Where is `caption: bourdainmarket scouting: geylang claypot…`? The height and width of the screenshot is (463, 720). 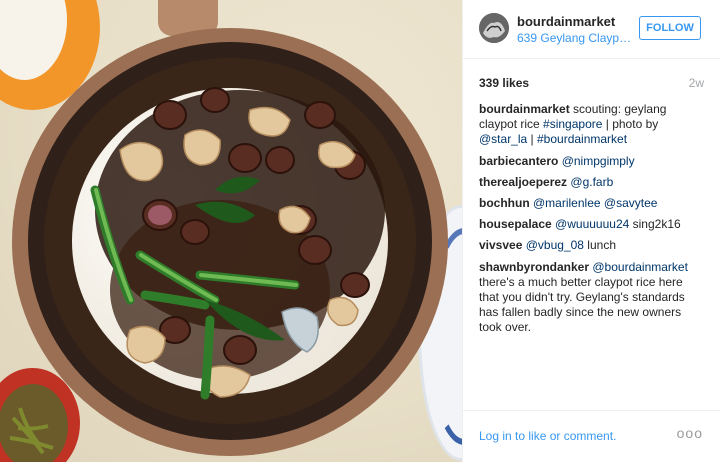
caption: bourdainmarket scouting: geylang claypot… is located at coordinates (592, 125).